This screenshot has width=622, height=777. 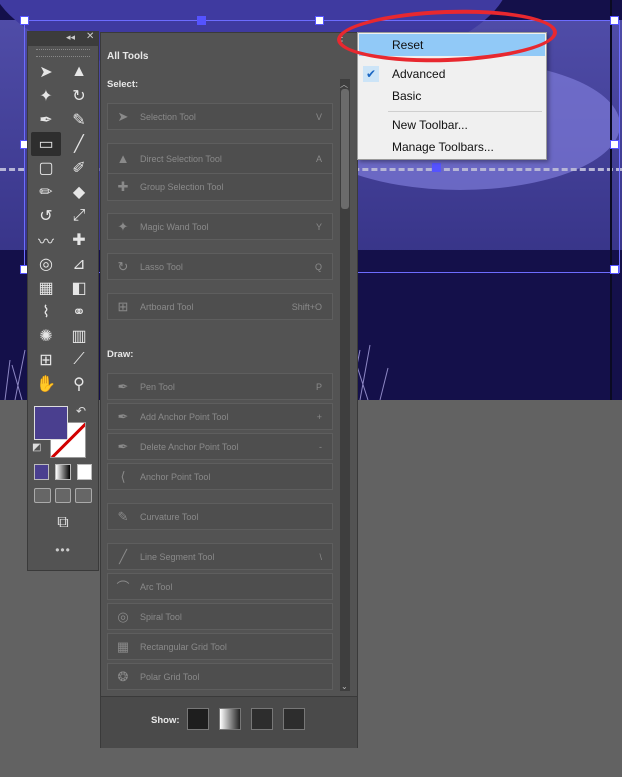 What do you see at coordinates (452, 74) in the screenshot?
I see `menu-item-advanced: ✔ Advanced` at bounding box center [452, 74].